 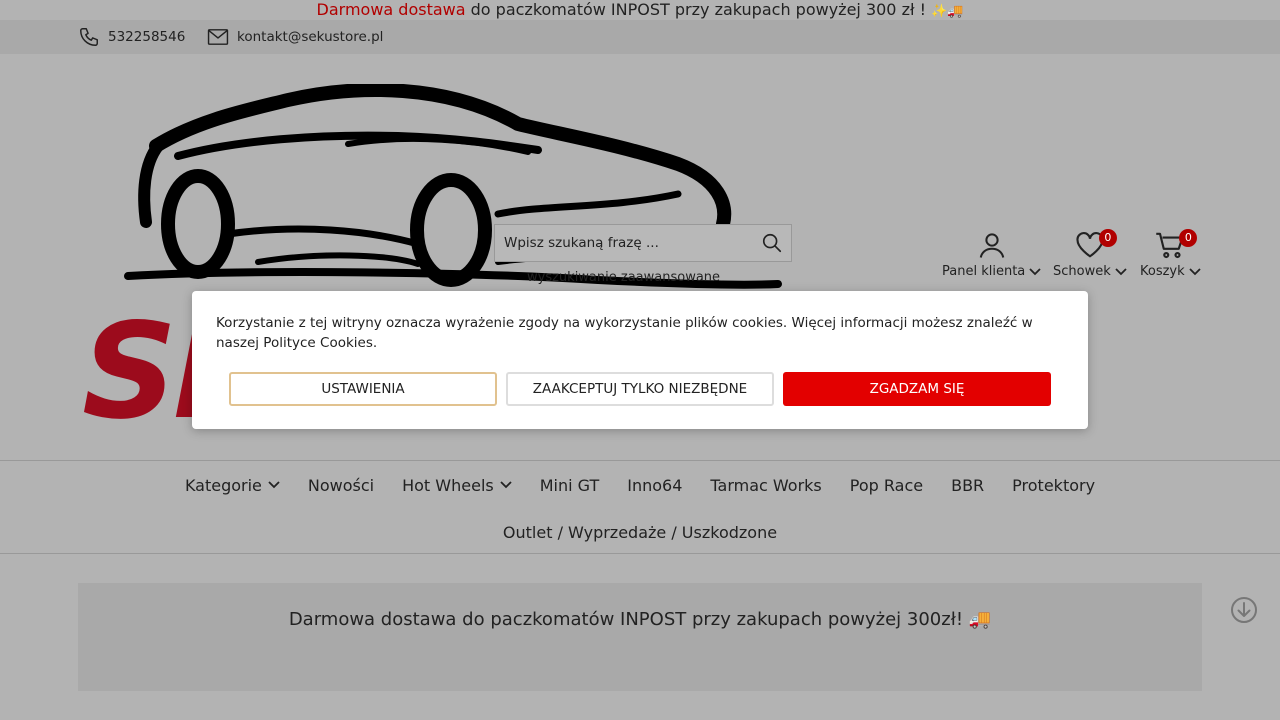 I want to click on nav-item-pop-race: Pop Race, so click(x=886, y=485).